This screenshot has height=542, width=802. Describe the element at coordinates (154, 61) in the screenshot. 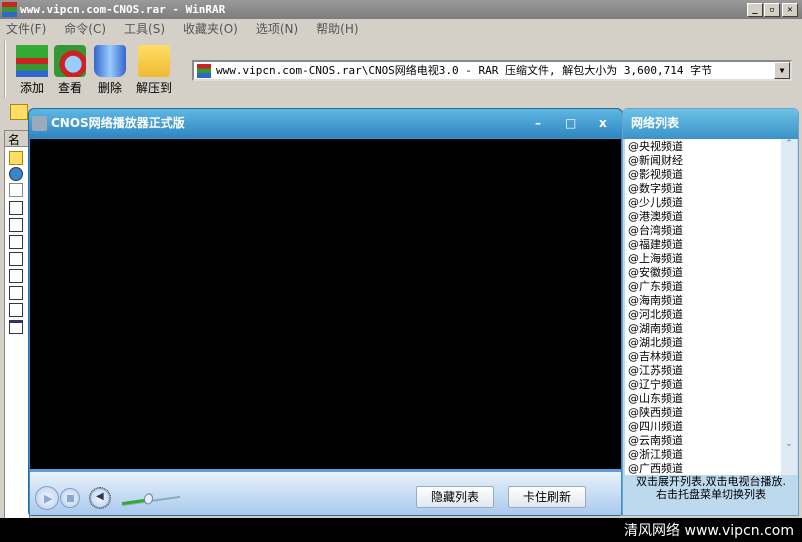

I see `extract-folder-icon` at that location.